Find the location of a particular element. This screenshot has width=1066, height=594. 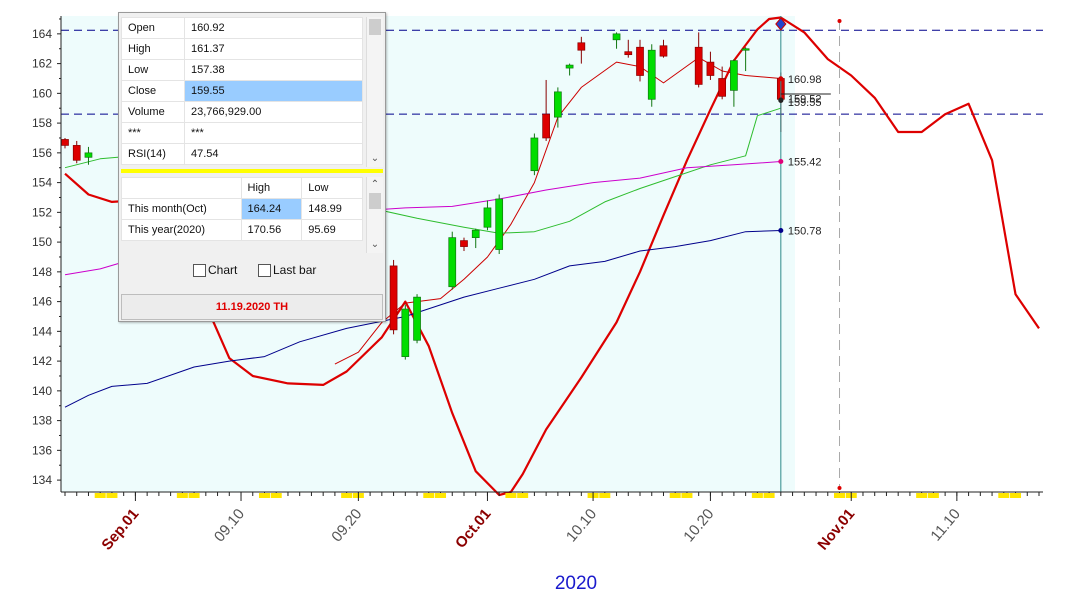

quote-row: Low 157.38 is located at coordinates (242, 70).